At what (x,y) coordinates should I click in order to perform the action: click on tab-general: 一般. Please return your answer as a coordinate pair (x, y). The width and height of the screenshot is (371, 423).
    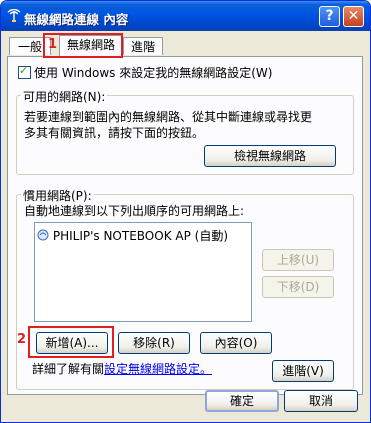
    Looking at the image, I should click on (30, 46).